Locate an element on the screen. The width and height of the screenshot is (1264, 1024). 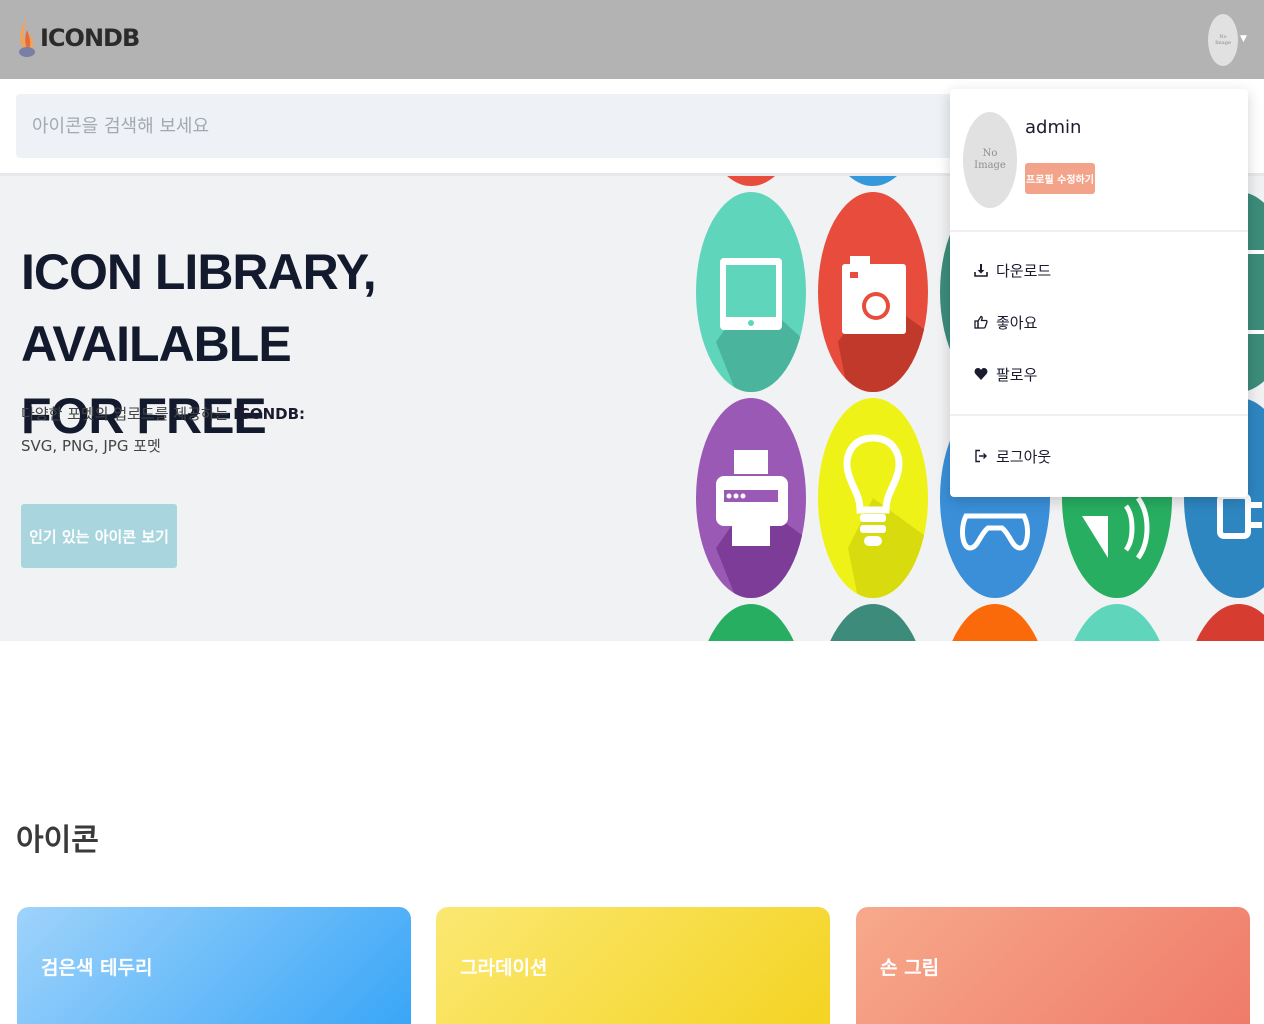
dropdown-avatar-placeholder-text: No Image is located at coordinates (990, 159).